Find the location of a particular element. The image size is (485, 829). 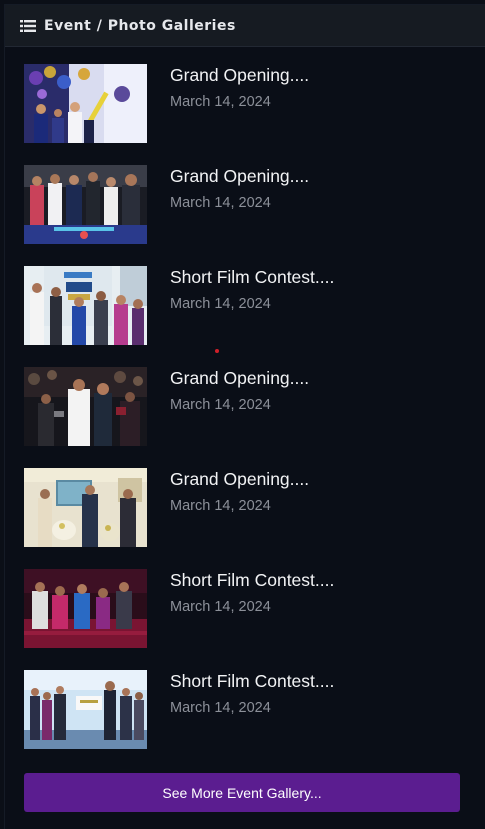

panel-title: Event / Photo Galleries is located at coordinates (140, 25).